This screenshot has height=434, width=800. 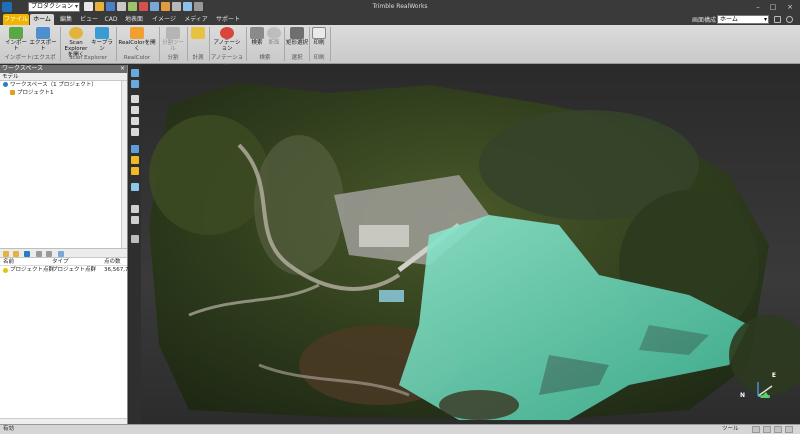 What do you see at coordinates (88, 6) in the screenshot?
I see `new-icon` at bounding box center [88, 6].